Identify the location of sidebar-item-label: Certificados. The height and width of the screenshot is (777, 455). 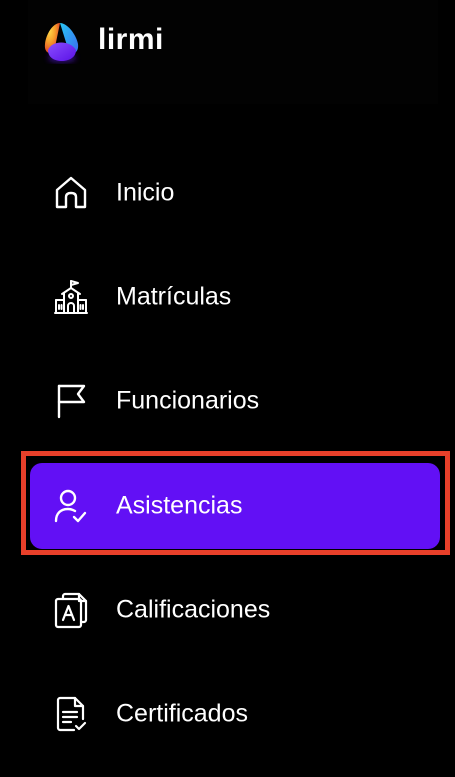
(182, 713).